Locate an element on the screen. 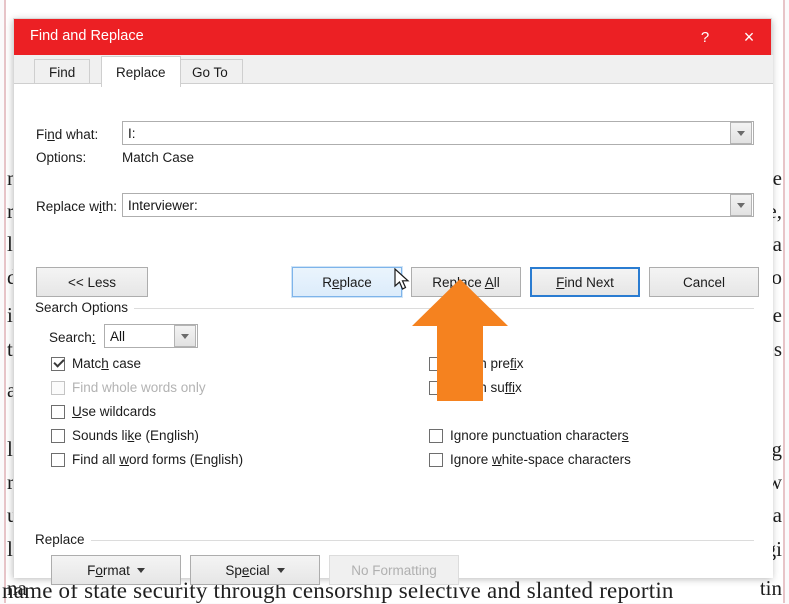 The height and width of the screenshot is (604, 789). document-text-fragment: a is located at coordinates (777, 515).